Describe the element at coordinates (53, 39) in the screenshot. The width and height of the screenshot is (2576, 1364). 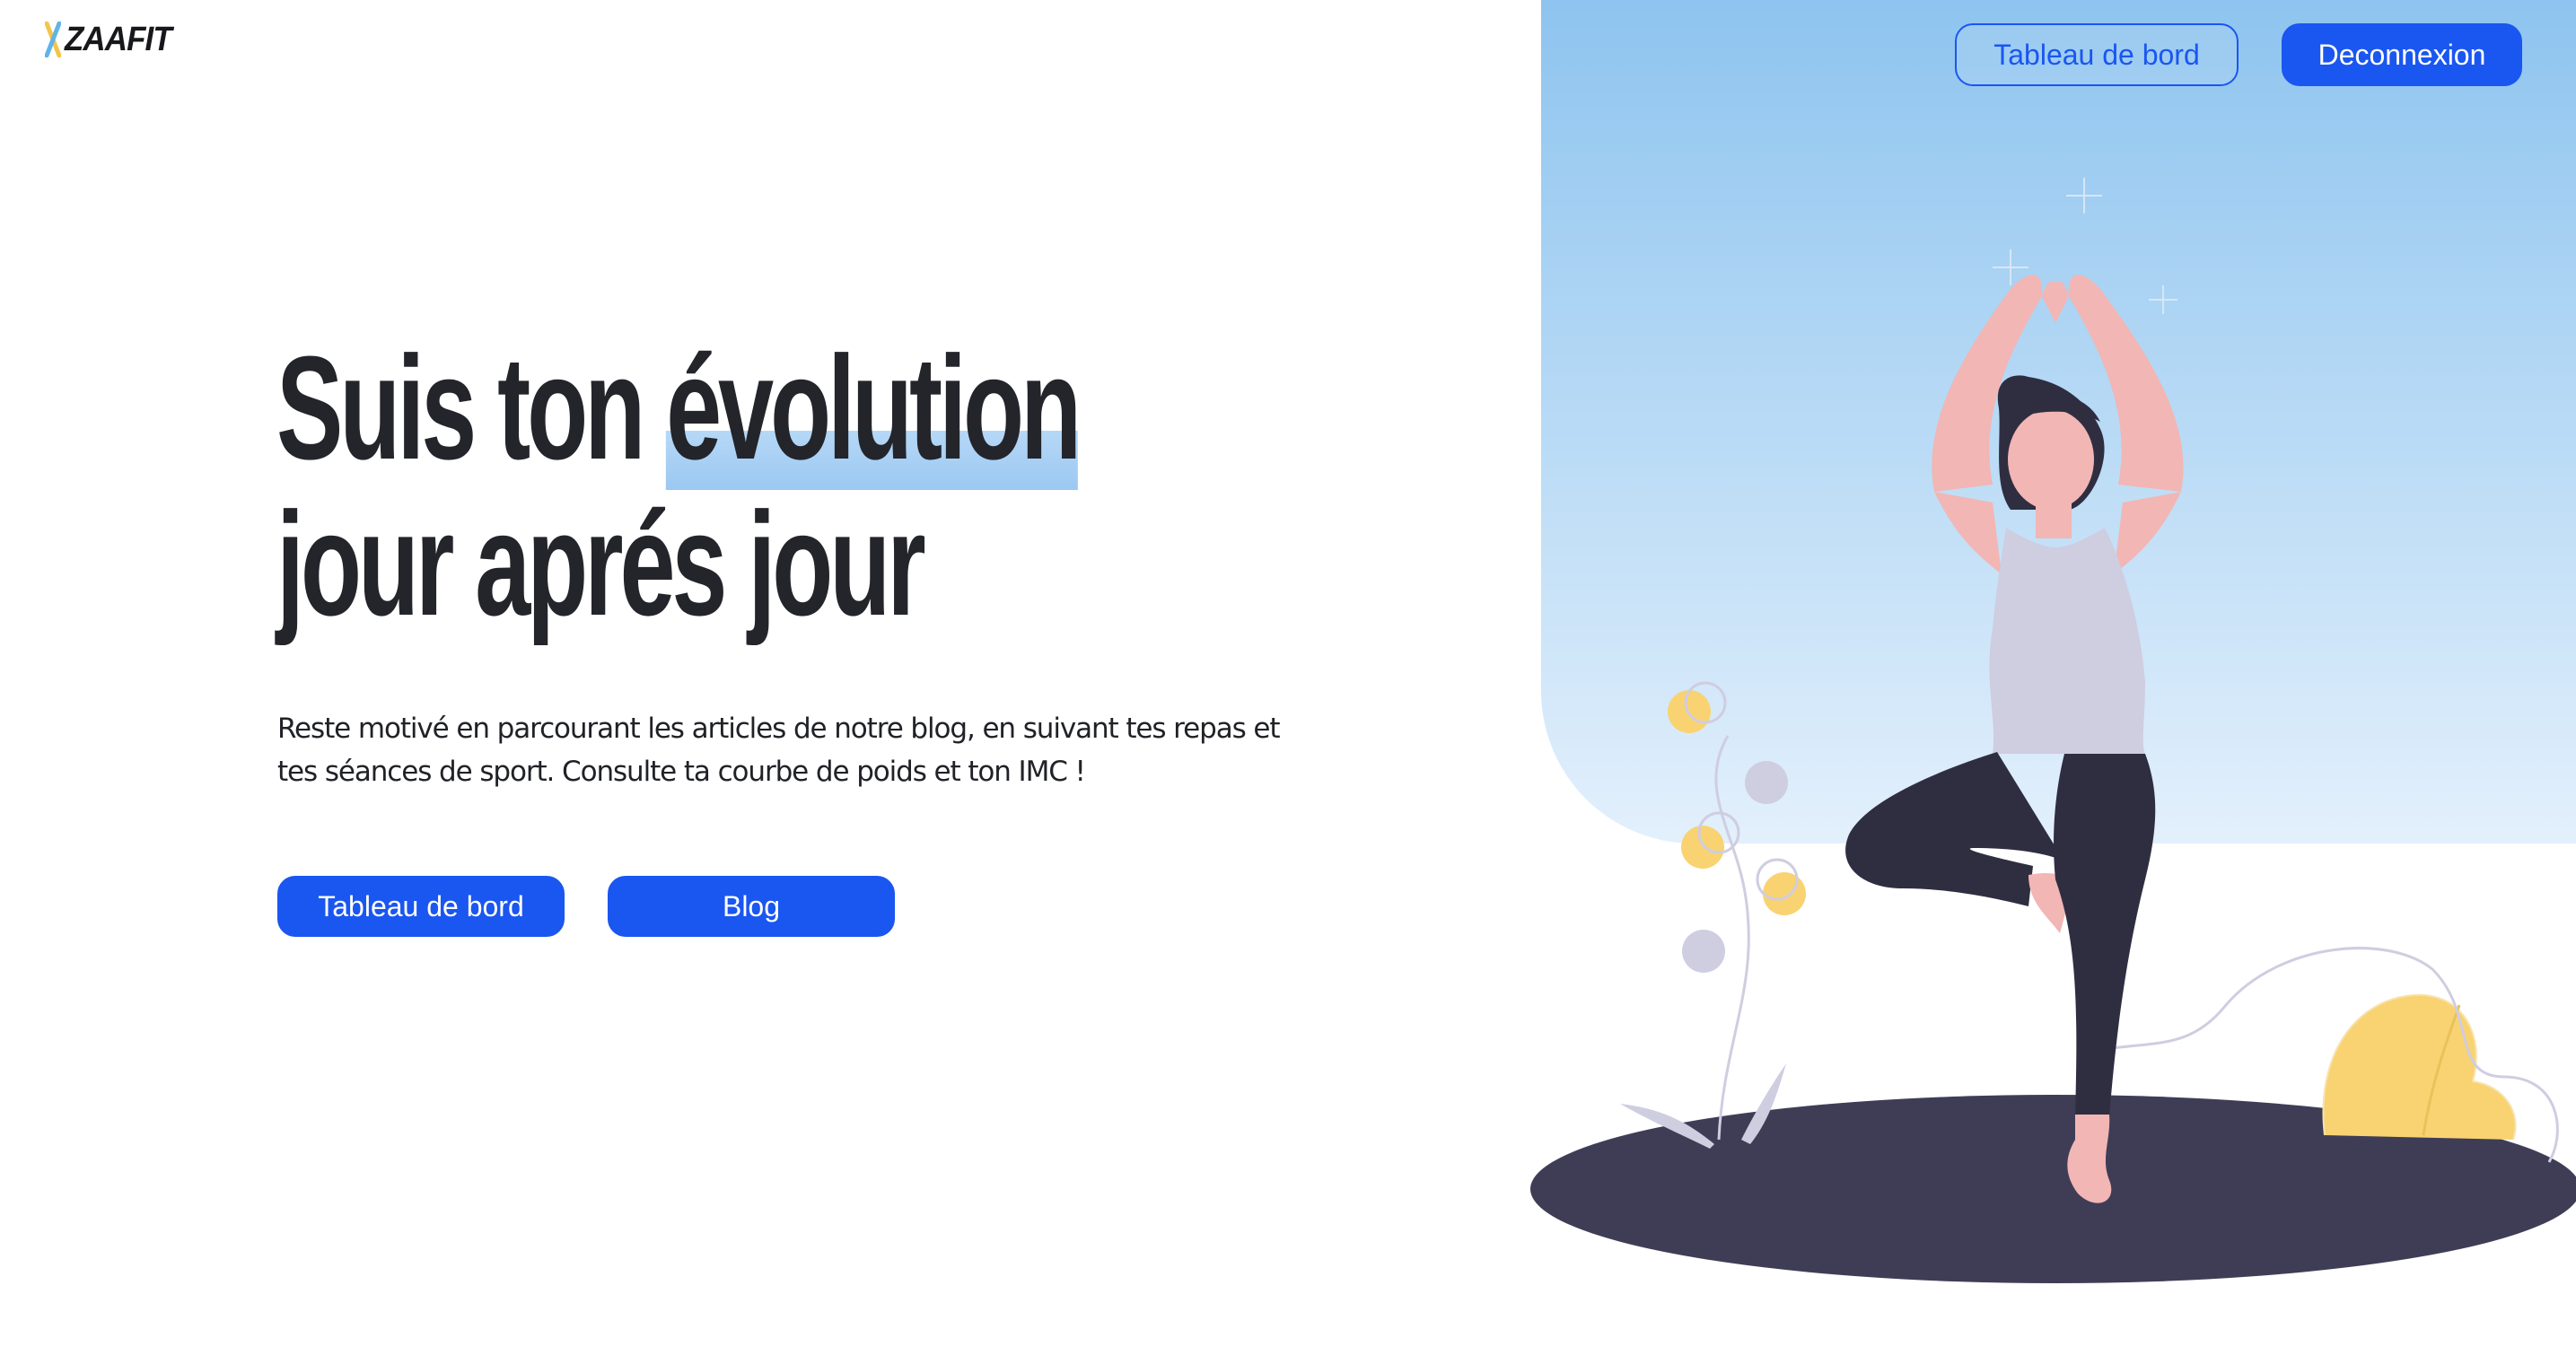
I see `dumbbell-icon` at that location.